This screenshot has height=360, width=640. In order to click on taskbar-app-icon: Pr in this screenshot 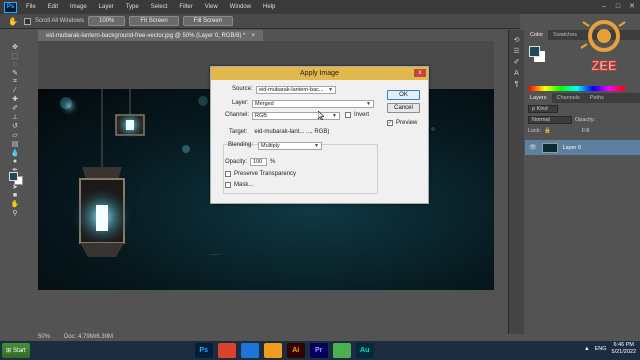, I will do `click(318, 350)`.